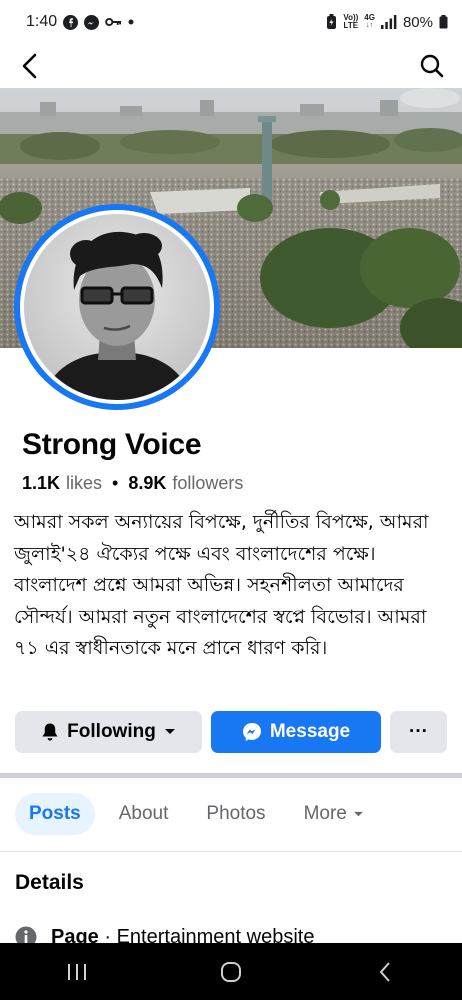 The height and width of the screenshot is (1000, 462). What do you see at coordinates (147, 483) in the screenshot?
I see `followers-count: 8.9K` at bounding box center [147, 483].